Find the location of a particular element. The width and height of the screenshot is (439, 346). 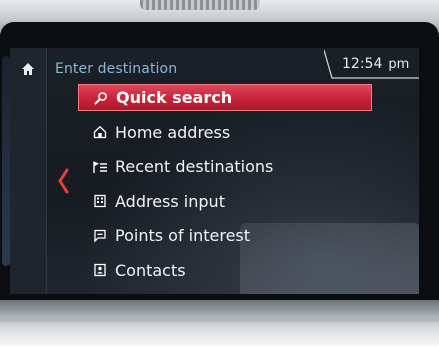

clock: 12:54 pm is located at coordinates (375, 64).